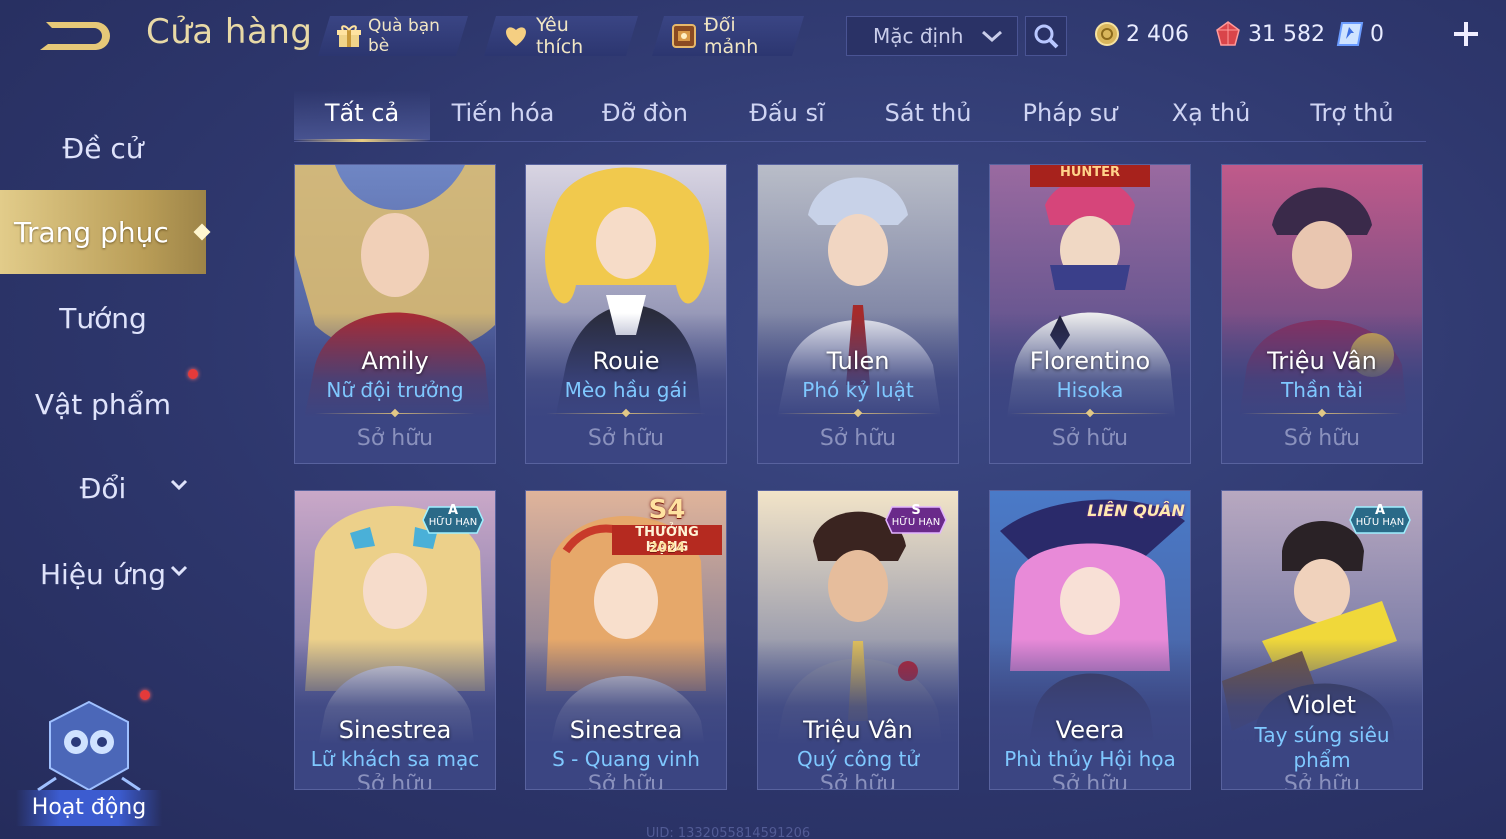 Image resolution: width=1506 pixels, height=839 pixels. I want to click on skin-name: Quý công tử, so click(858, 759).